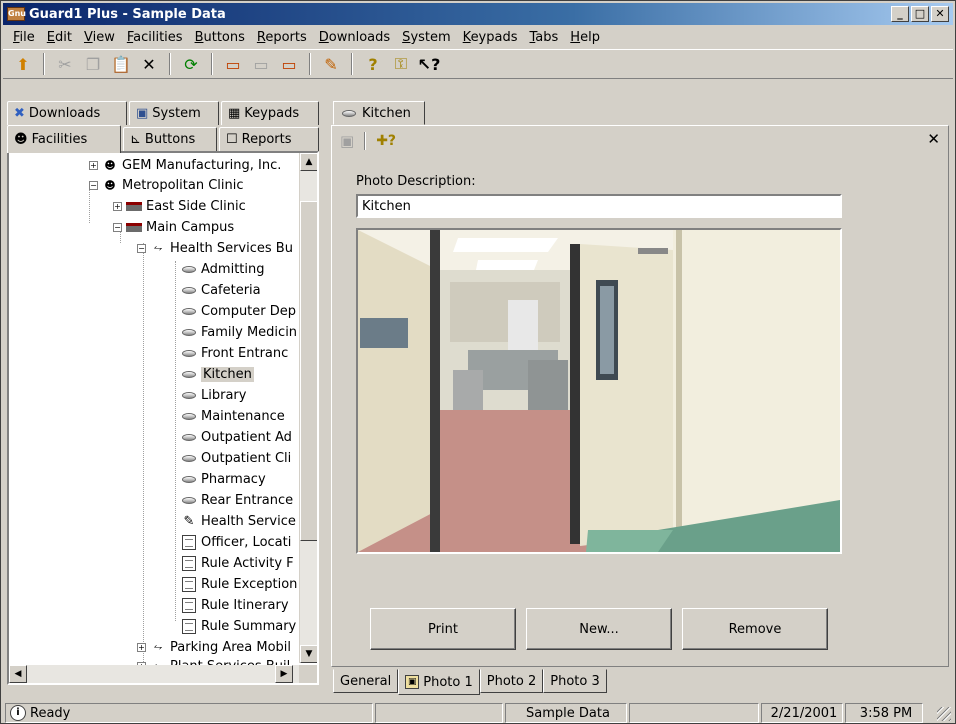  I want to click on tree-vertical-scrollbar: ▲ ▼, so click(308, 408).